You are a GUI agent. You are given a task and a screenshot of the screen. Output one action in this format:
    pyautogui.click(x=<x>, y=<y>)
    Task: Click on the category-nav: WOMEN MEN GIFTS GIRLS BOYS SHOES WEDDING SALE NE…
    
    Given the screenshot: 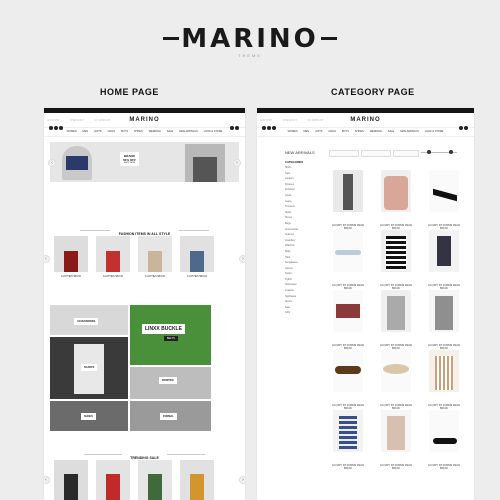 What is the action you would take?
    pyautogui.click(x=365, y=132)
    